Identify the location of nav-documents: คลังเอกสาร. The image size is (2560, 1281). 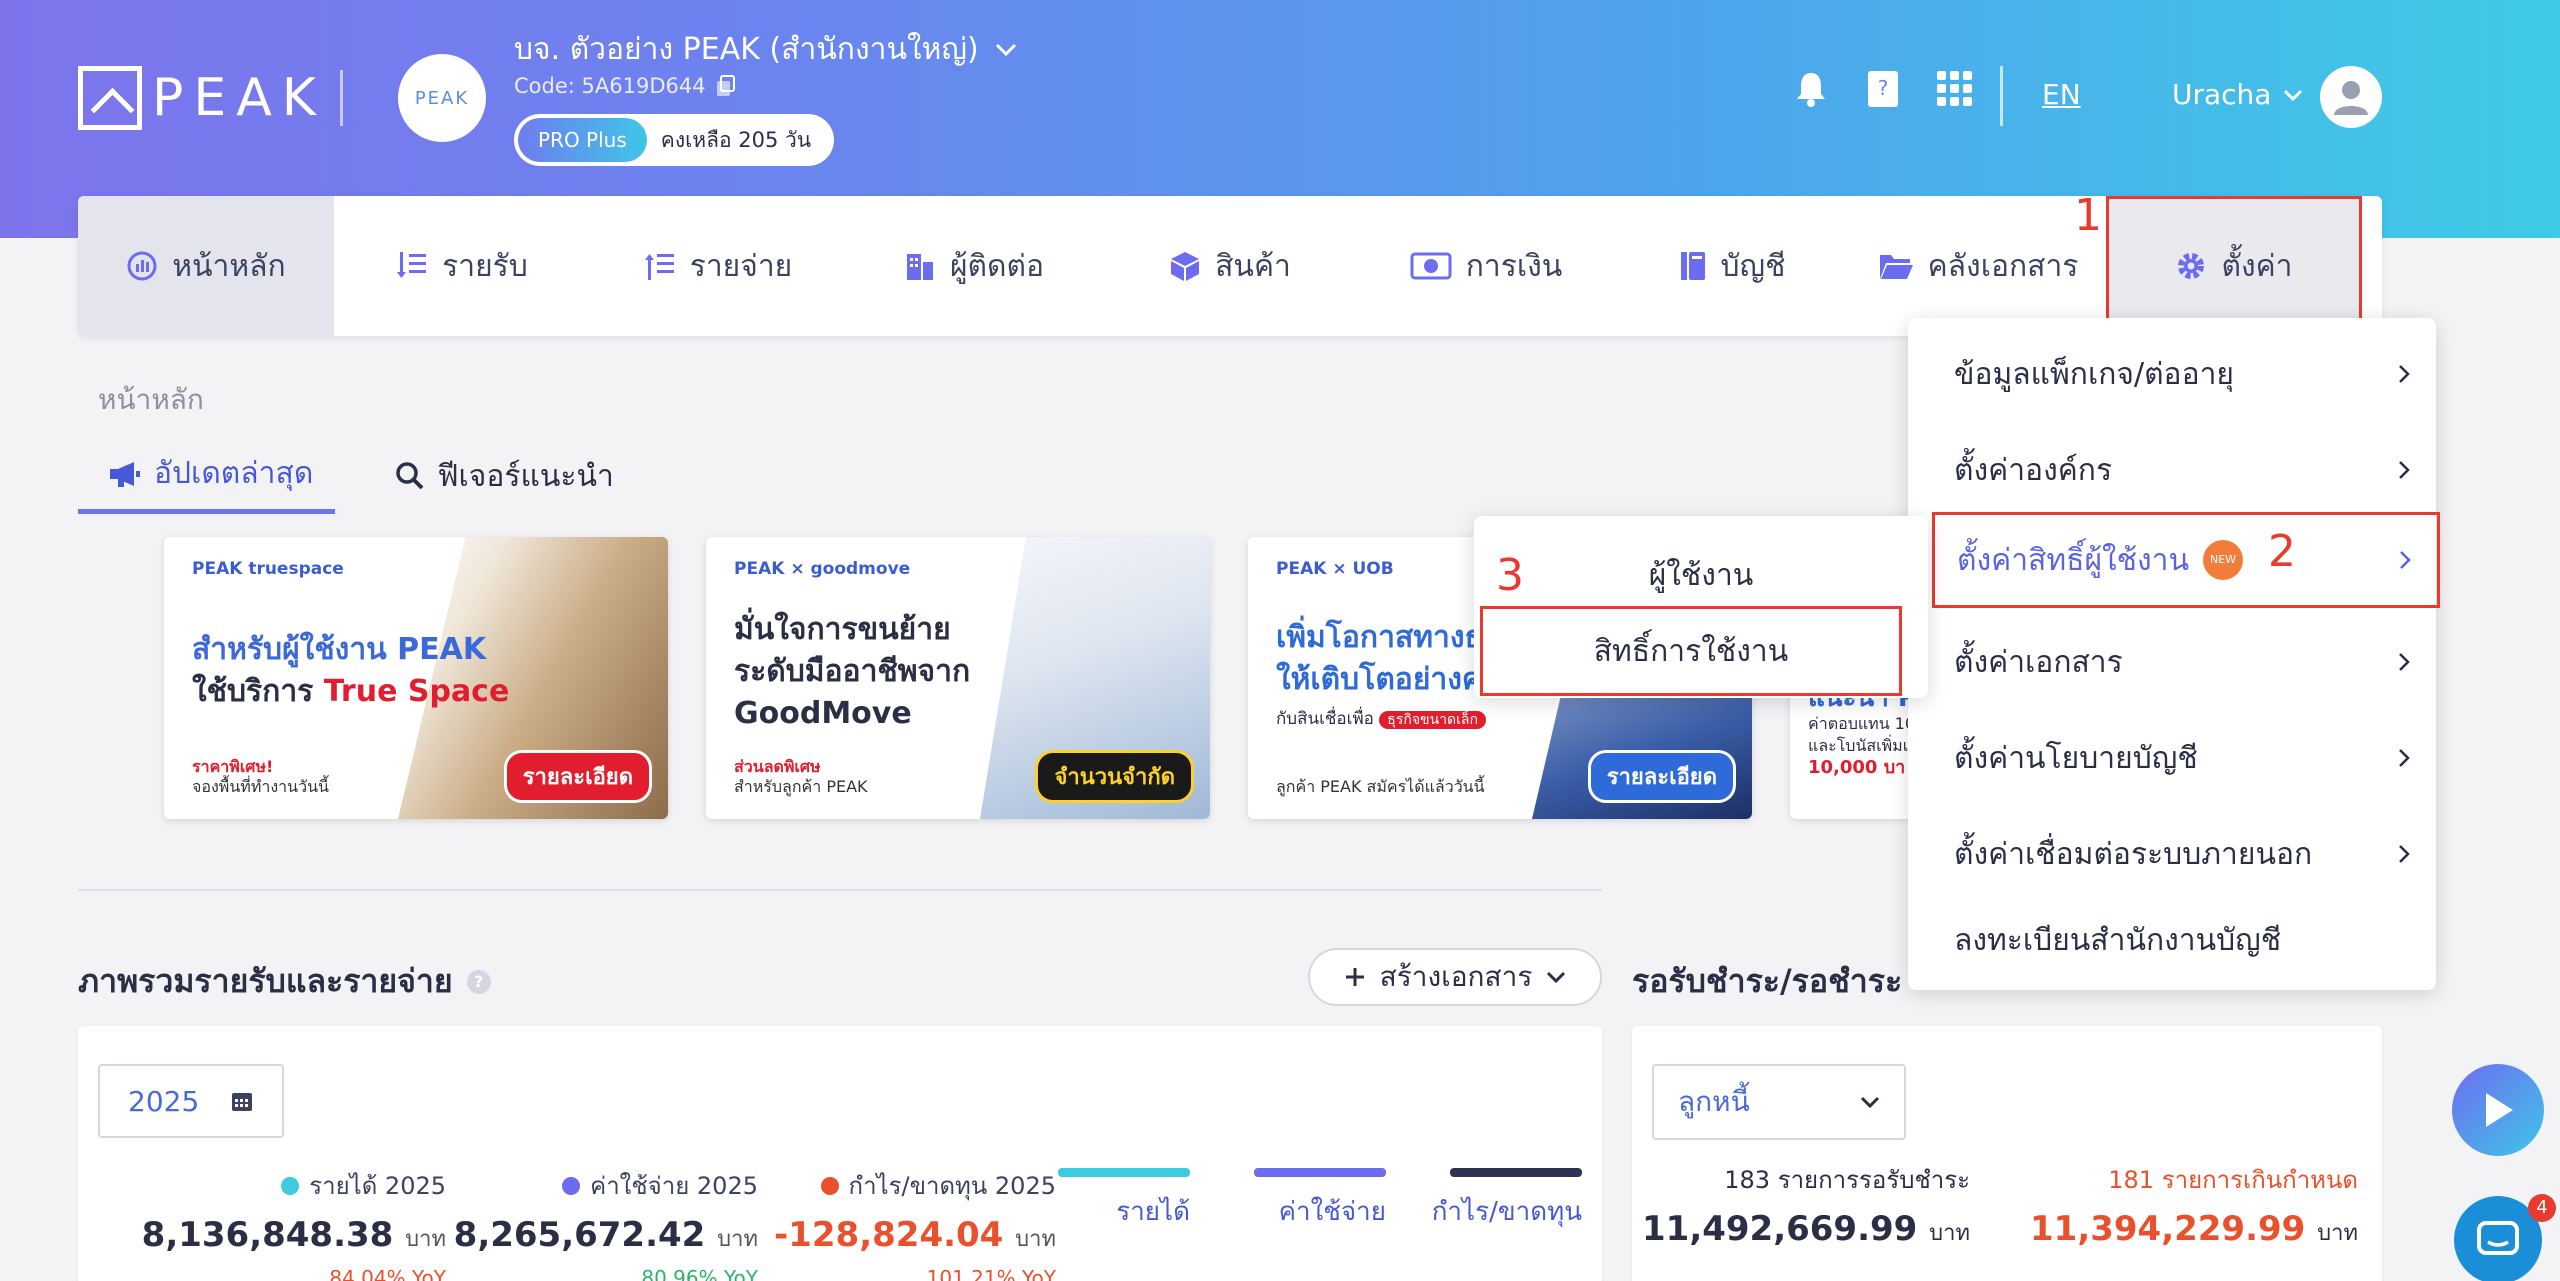
(1978, 266).